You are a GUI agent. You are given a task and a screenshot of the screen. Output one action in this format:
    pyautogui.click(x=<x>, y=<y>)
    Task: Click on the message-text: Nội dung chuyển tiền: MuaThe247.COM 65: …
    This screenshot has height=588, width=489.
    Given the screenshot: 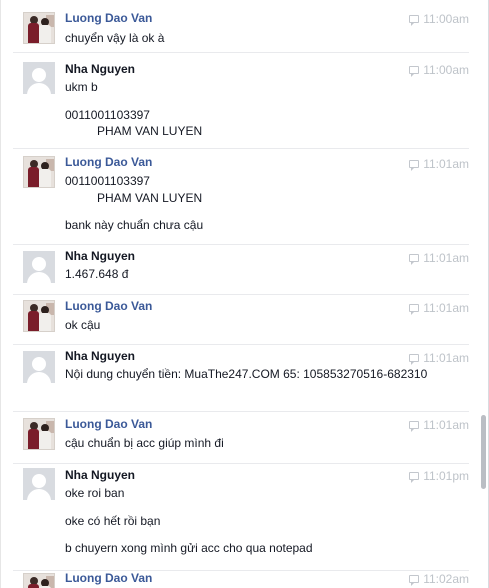 What is the action you would take?
    pyautogui.click(x=246, y=374)
    